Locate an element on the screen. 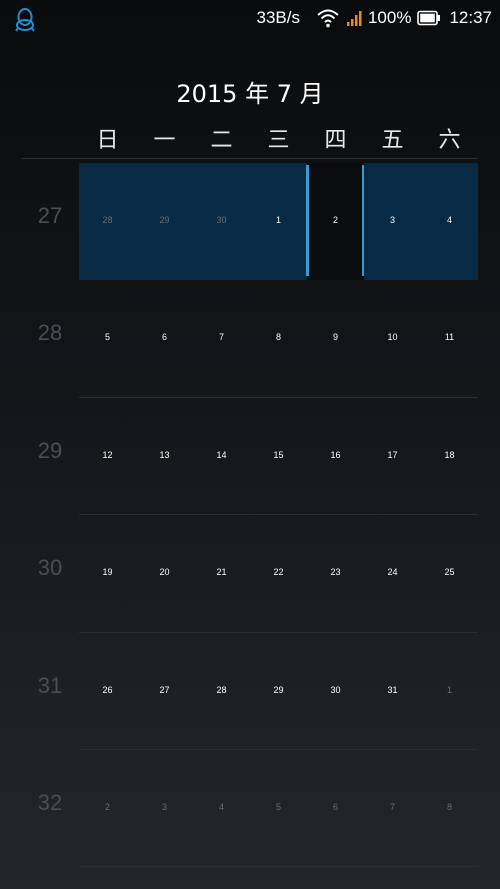 This screenshot has height=889, width=500. week-days: 2345678 is located at coordinates (278, 808).